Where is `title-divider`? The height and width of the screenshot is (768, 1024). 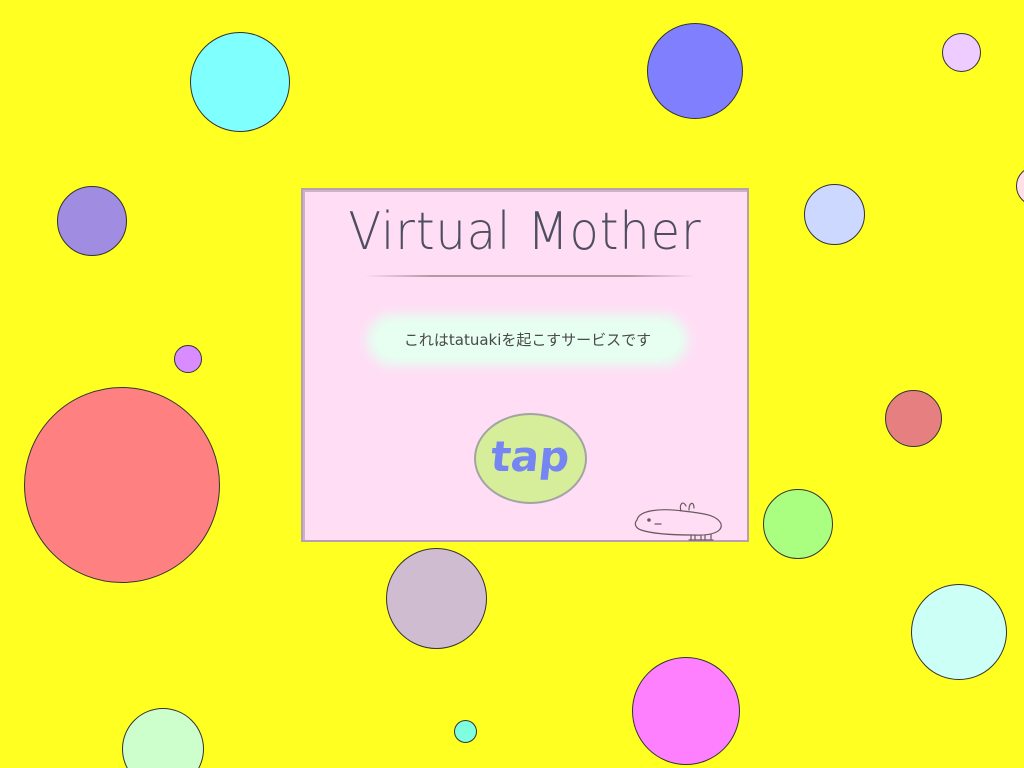
title-divider is located at coordinates (530, 276).